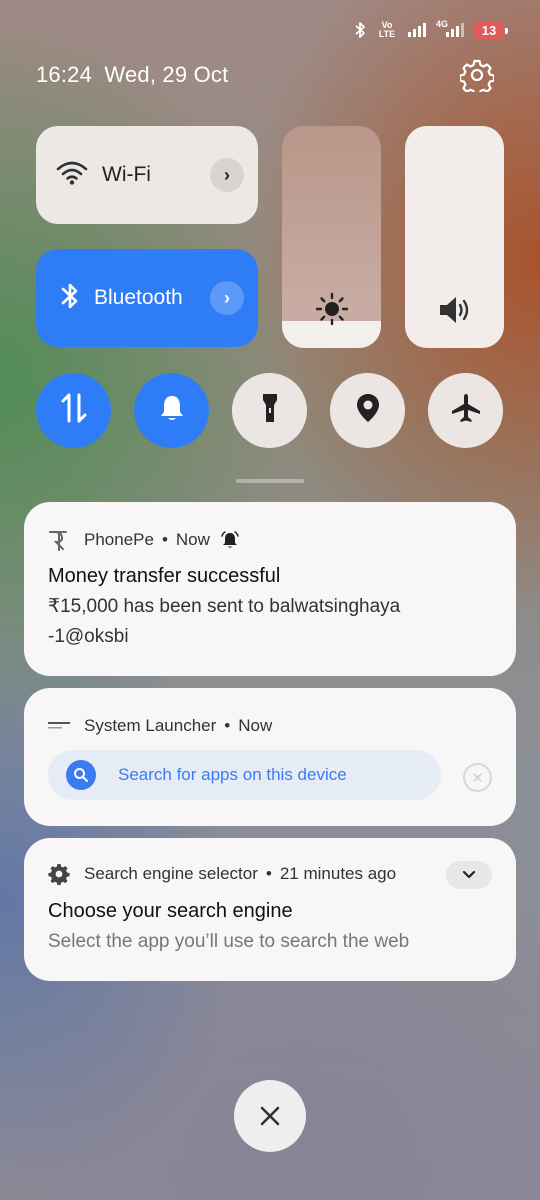 Image resolution: width=540 pixels, height=1200 pixels. What do you see at coordinates (164, 576) in the screenshot?
I see `notification-title: Money transfer successful` at bounding box center [164, 576].